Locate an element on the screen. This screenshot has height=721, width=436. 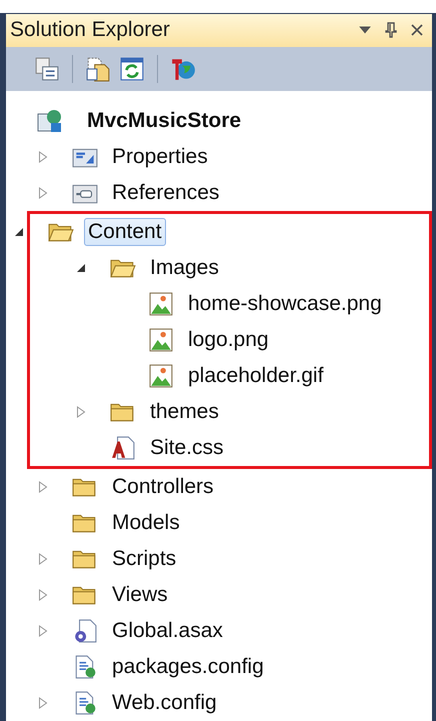
tree-item: Images is located at coordinates (184, 268).